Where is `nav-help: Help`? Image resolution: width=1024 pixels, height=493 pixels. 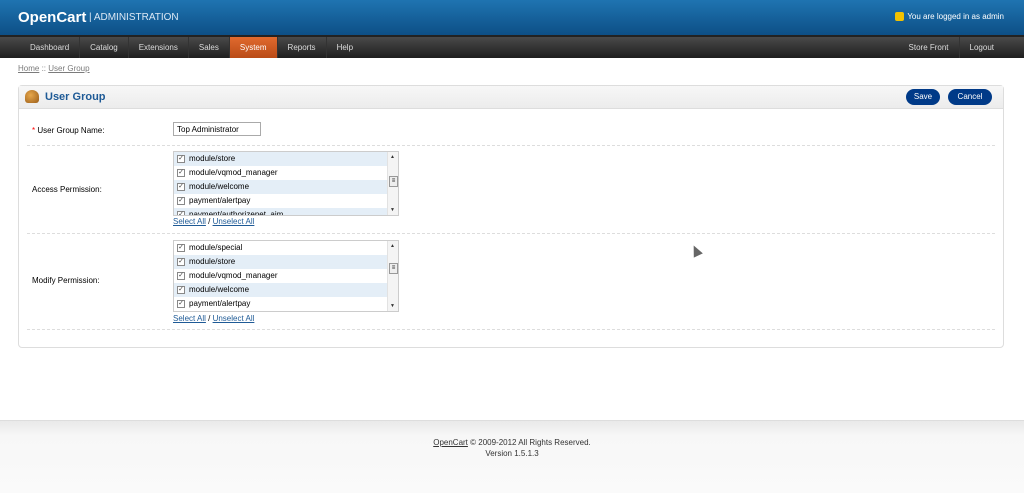 nav-help: Help is located at coordinates (345, 47).